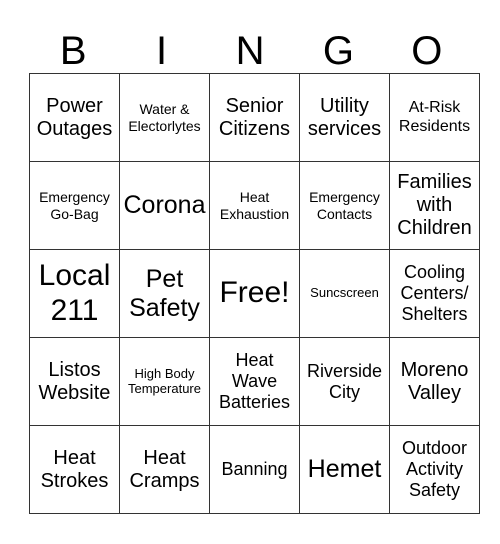 Image resolution: width=500 pixels, height=544 pixels. What do you see at coordinates (74, 205) in the screenshot?
I see `bingo-cell: Emergency Go-Bag` at bounding box center [74, 205].